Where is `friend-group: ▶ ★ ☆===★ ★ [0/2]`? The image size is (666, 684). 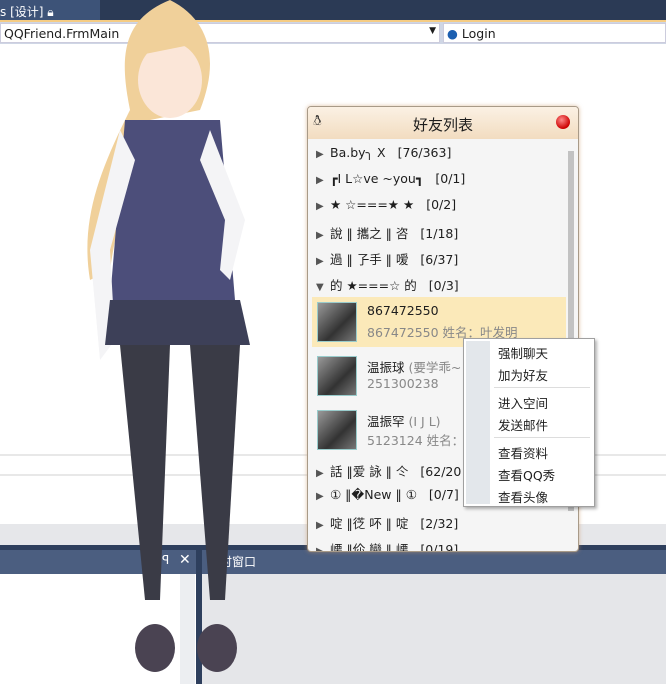
friend-group: ▶ ★ ☆===★ ★ [0/2] is located at coordinates (386, 207).